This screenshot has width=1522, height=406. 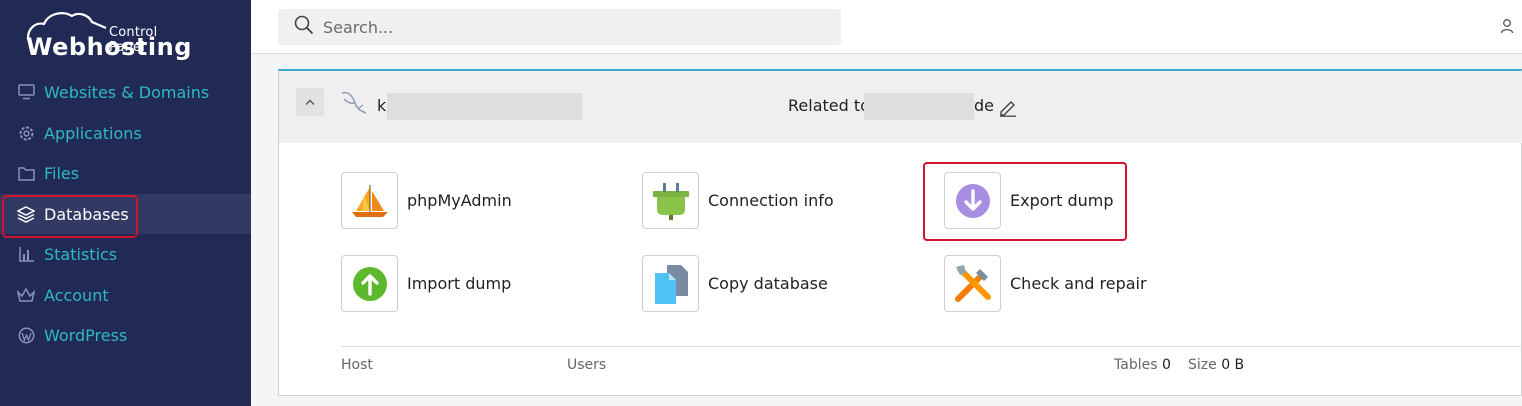 I want to click on database-name: k, so click(x=381, y=105).